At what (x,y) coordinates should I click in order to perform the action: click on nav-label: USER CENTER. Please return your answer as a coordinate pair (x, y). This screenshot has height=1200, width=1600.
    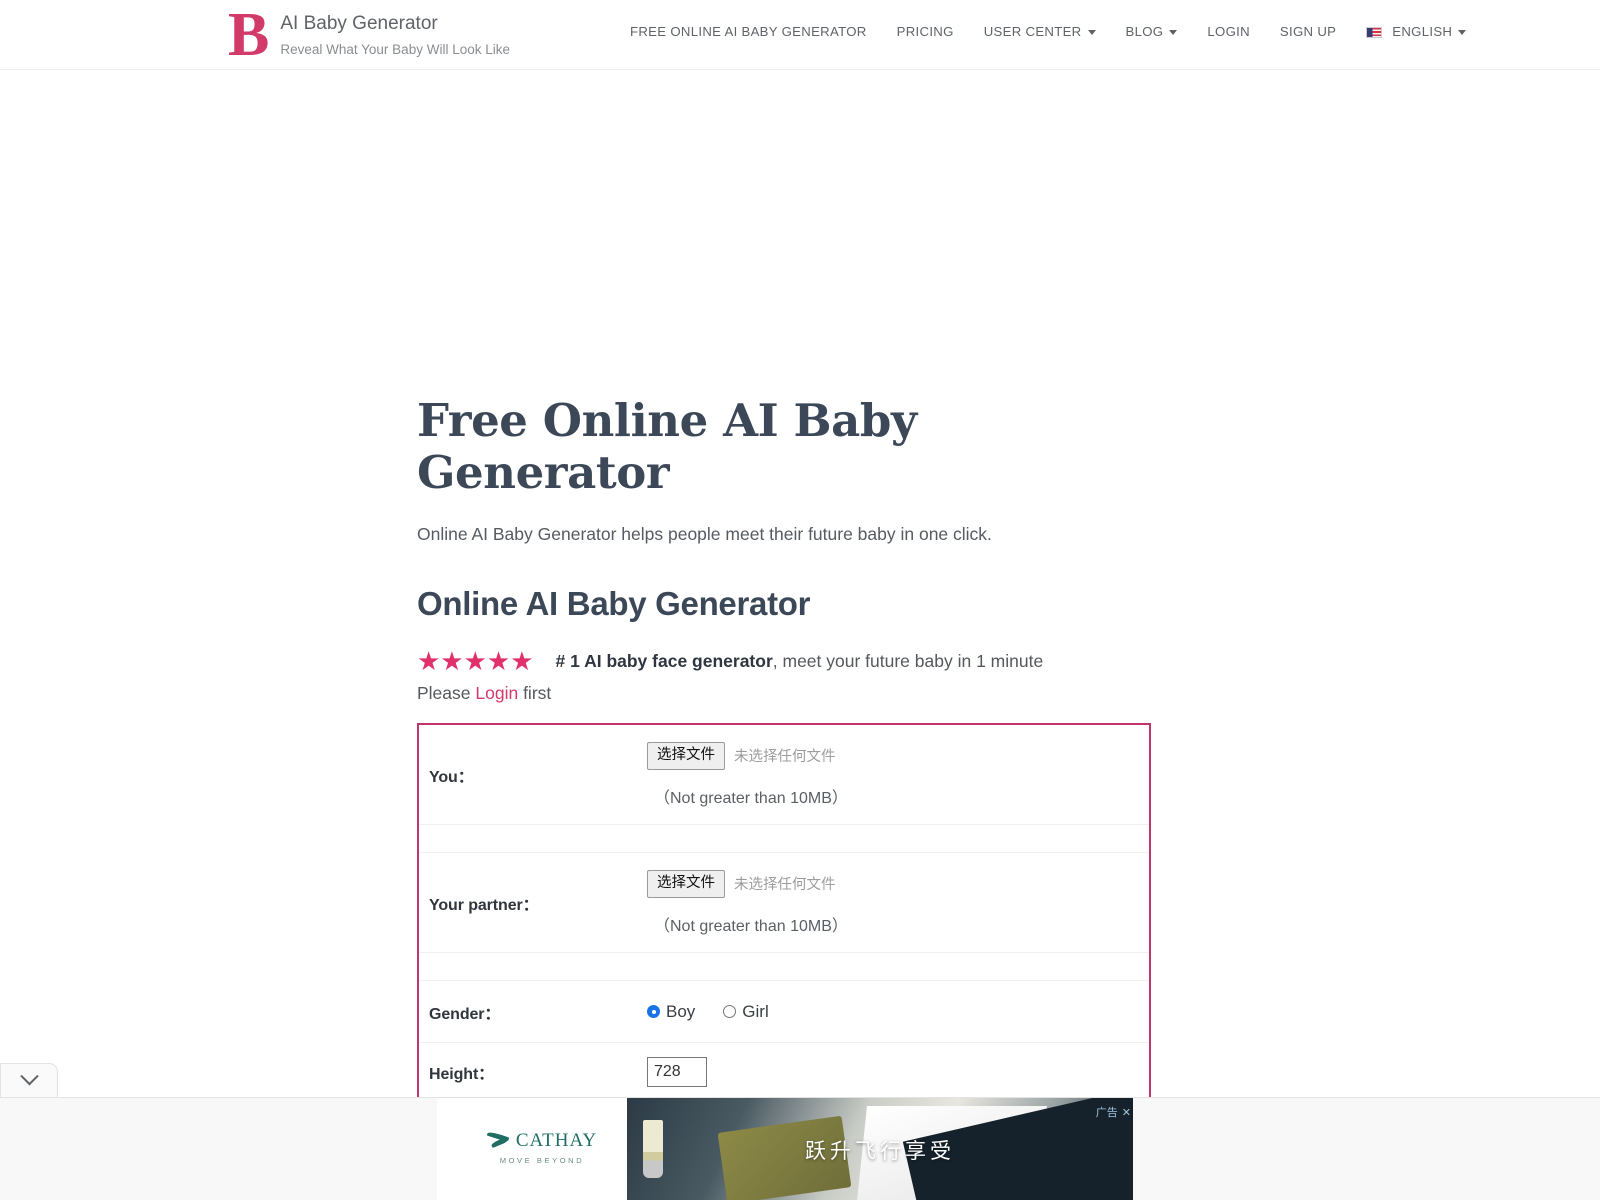
    Looking at the image, I should click on (1032, 31).